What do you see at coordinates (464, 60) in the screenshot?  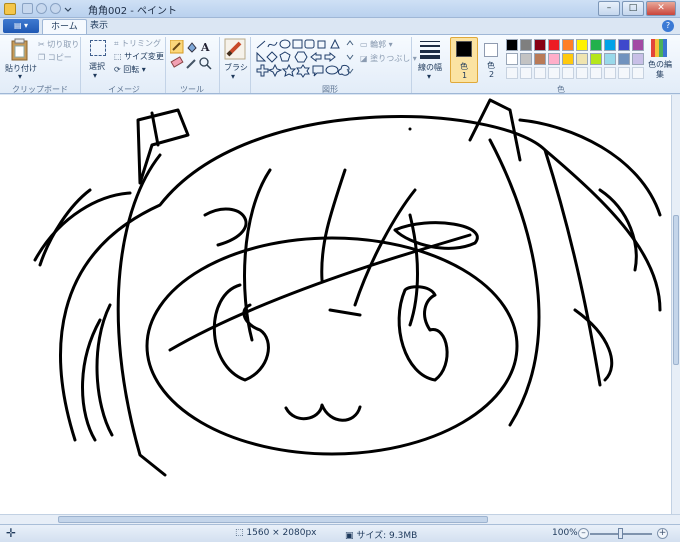 I see `color1-button: 色 1` at bounding box center [464, 60].